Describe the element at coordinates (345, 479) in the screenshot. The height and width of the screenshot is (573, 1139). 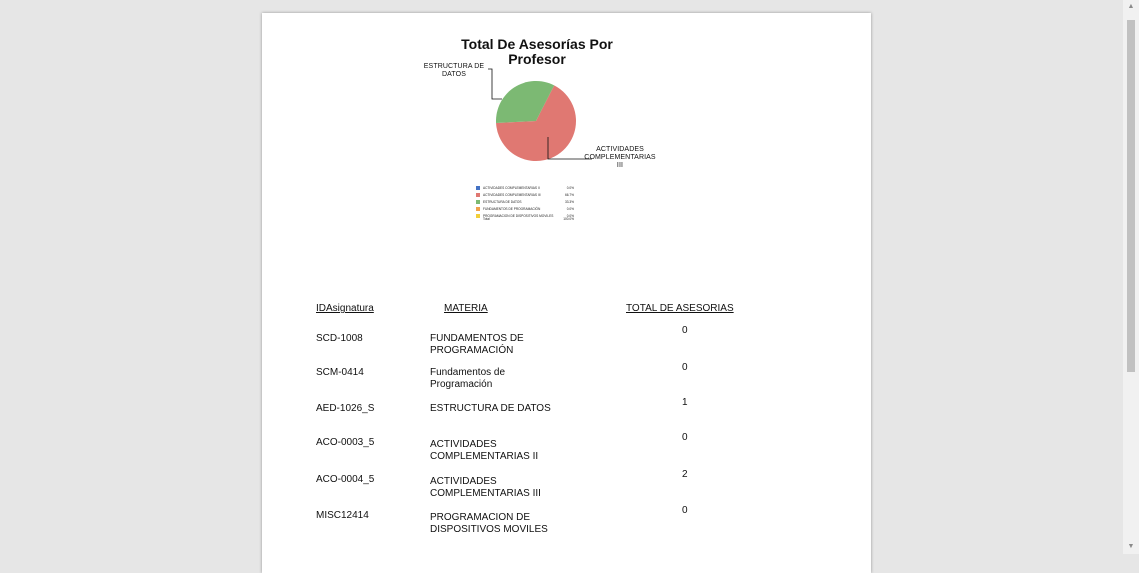
I see `cell-idasignatura: ACO-0004_5` at that location.